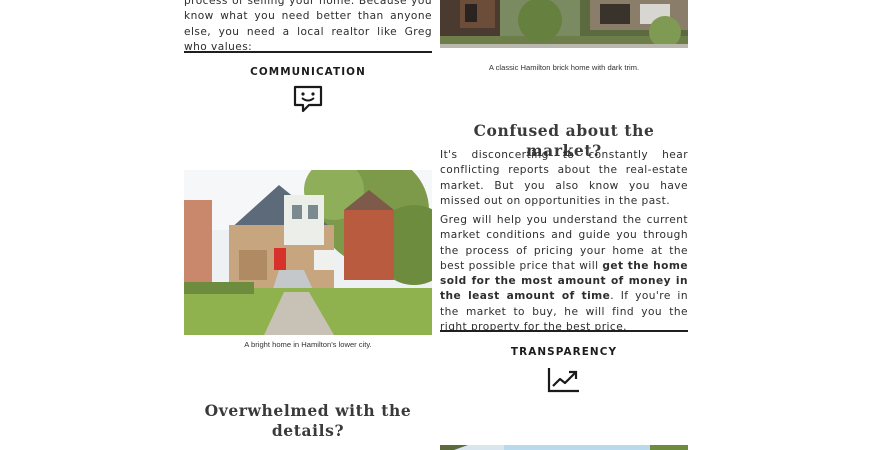 Image resolution: width=872 pixels, height=450 pixels. I want to click on bottom-photo, so click(564, 445).